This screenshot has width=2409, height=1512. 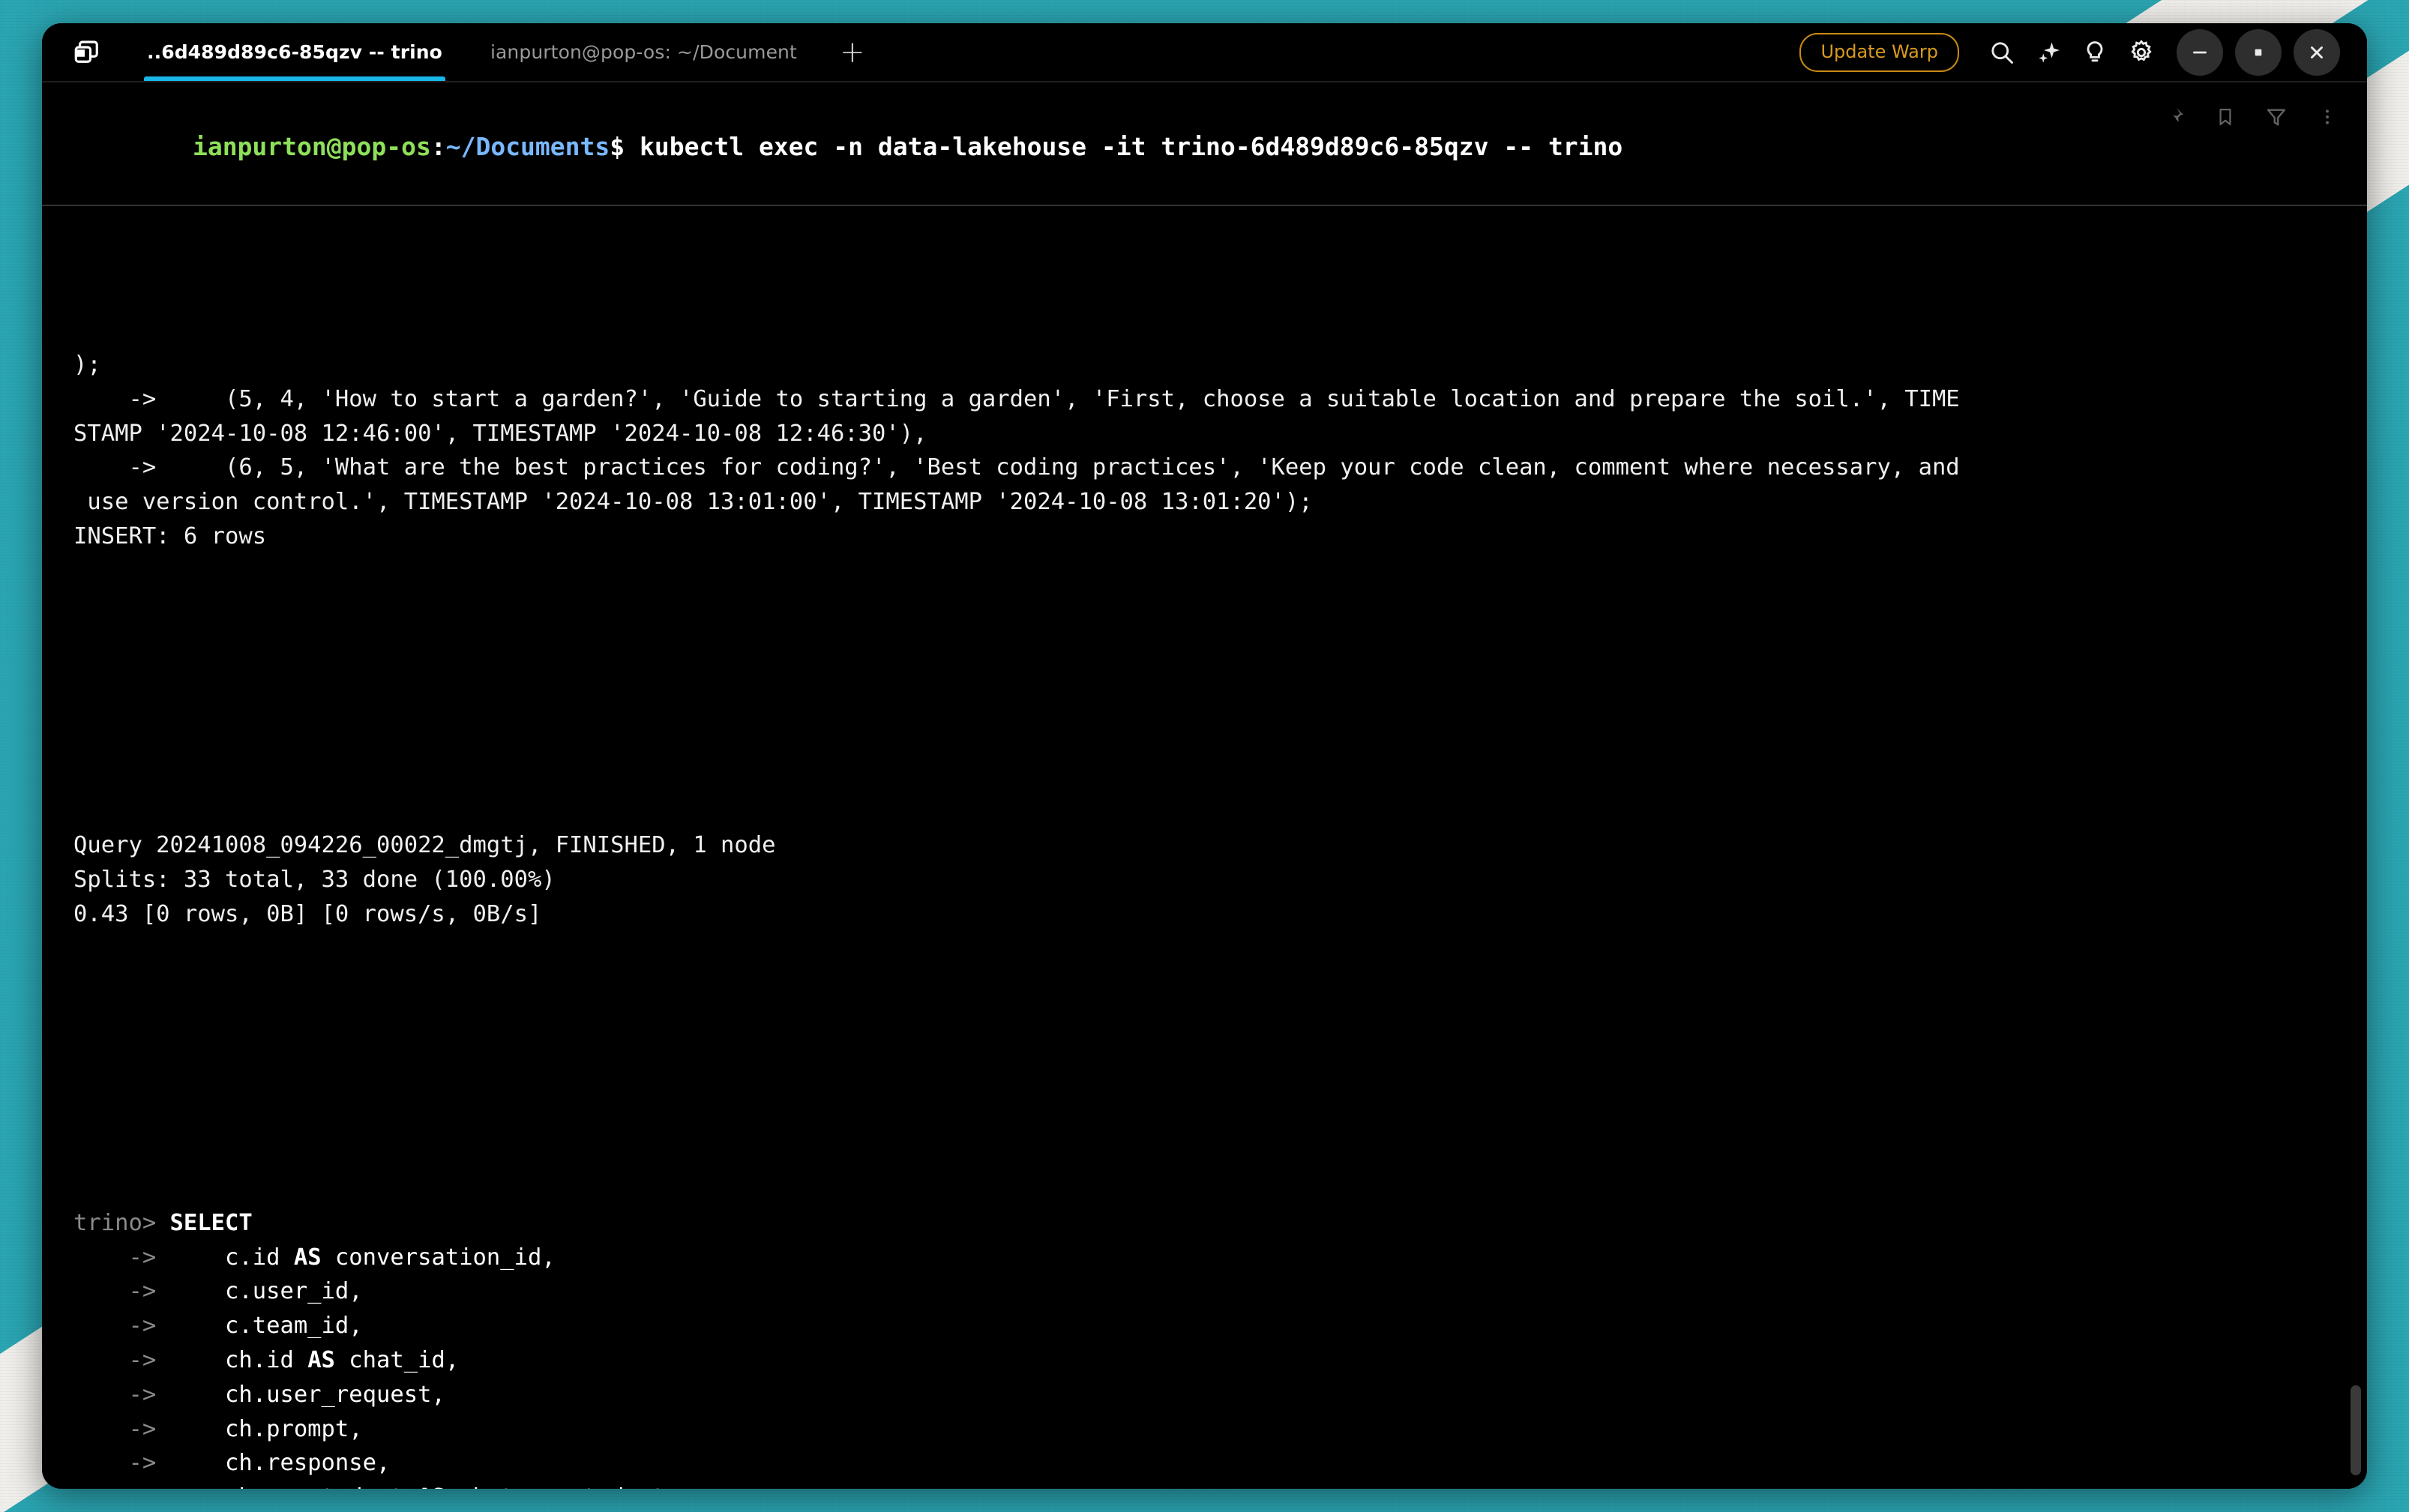 What do you see at coordinates (211, 1222) in the screenshot?
I see `sql-keyword: SELECT` at bounding box center [211, 1222].